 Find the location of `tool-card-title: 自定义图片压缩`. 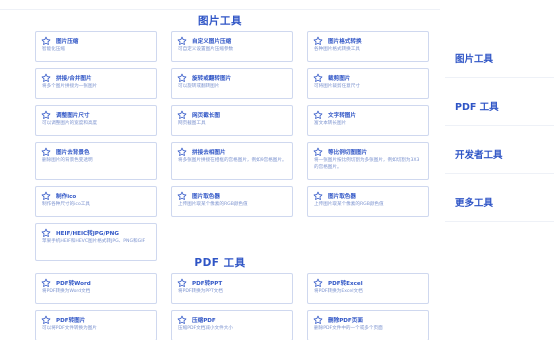

tool-card-title: 自定义图片压缩 is located at coordinates (212, 41).